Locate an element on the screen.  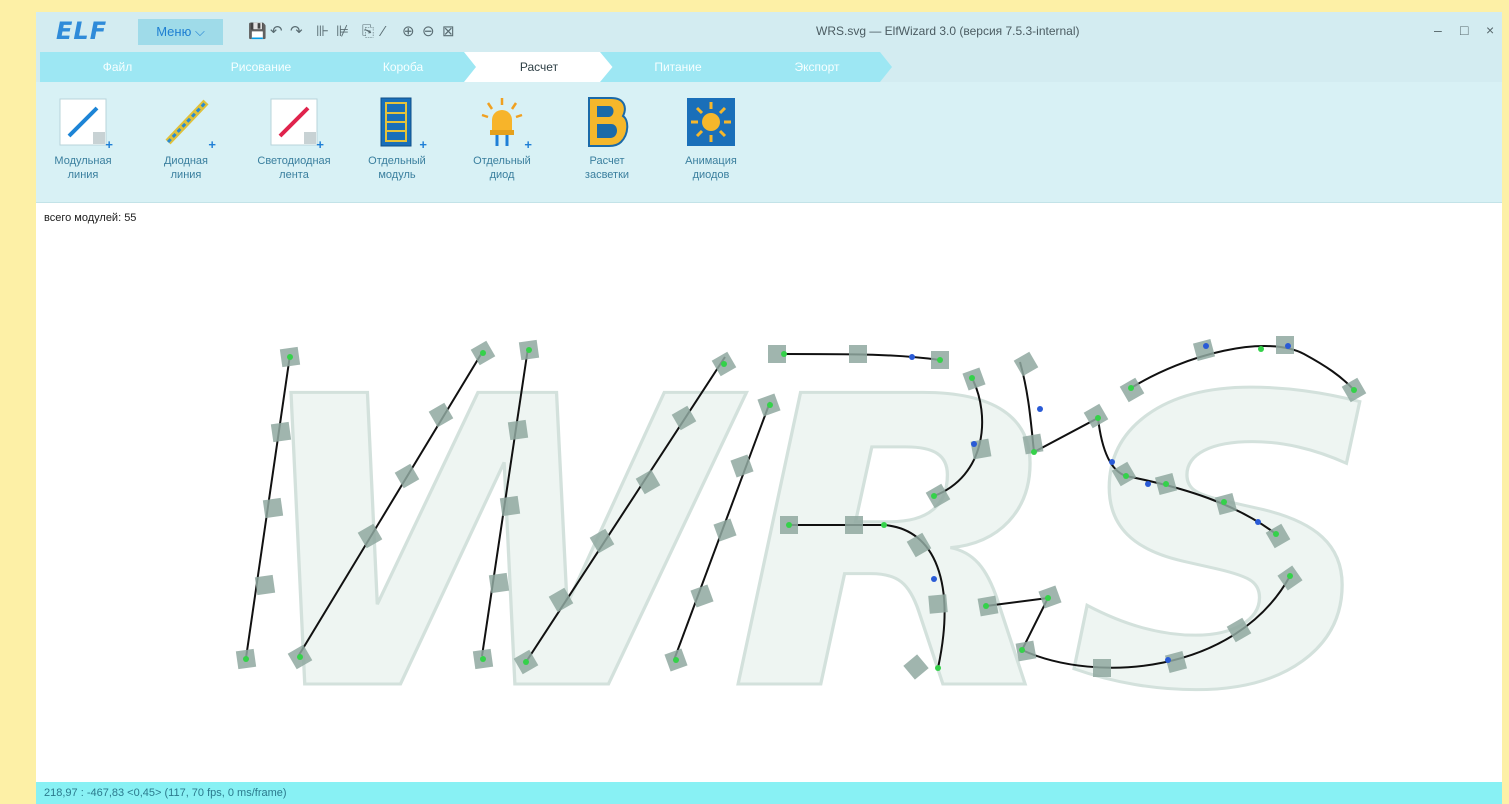
close-icon: × is located at coordinates (1490, 30).